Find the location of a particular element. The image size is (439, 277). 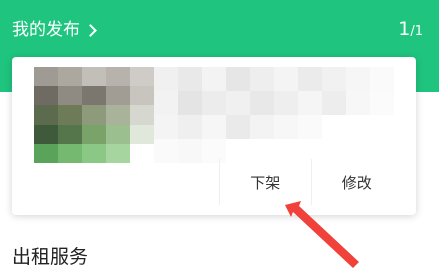

annotation-arrow is located at coordinates (322, 234).